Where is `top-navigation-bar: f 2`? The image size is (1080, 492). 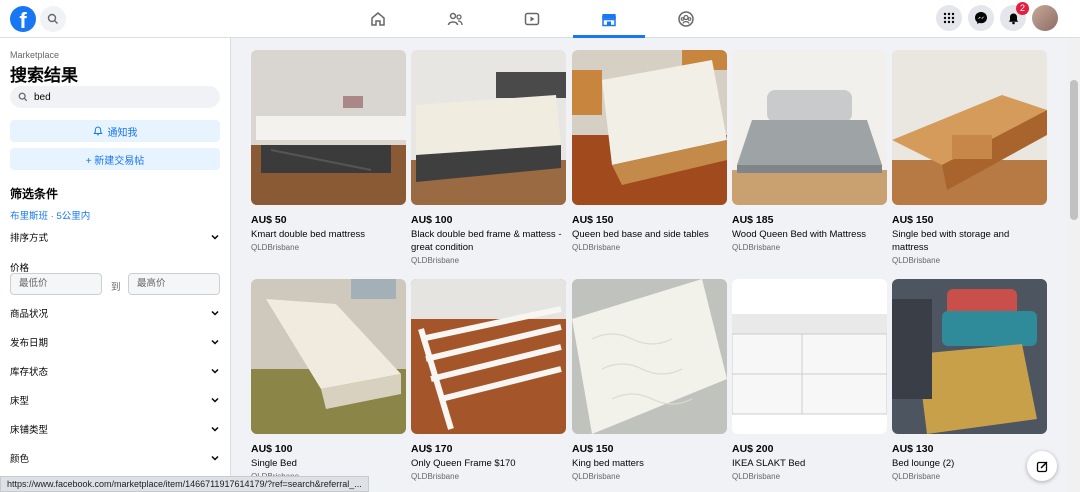 top-navigation-bar: f 2 is located at coordinates (540, 19).